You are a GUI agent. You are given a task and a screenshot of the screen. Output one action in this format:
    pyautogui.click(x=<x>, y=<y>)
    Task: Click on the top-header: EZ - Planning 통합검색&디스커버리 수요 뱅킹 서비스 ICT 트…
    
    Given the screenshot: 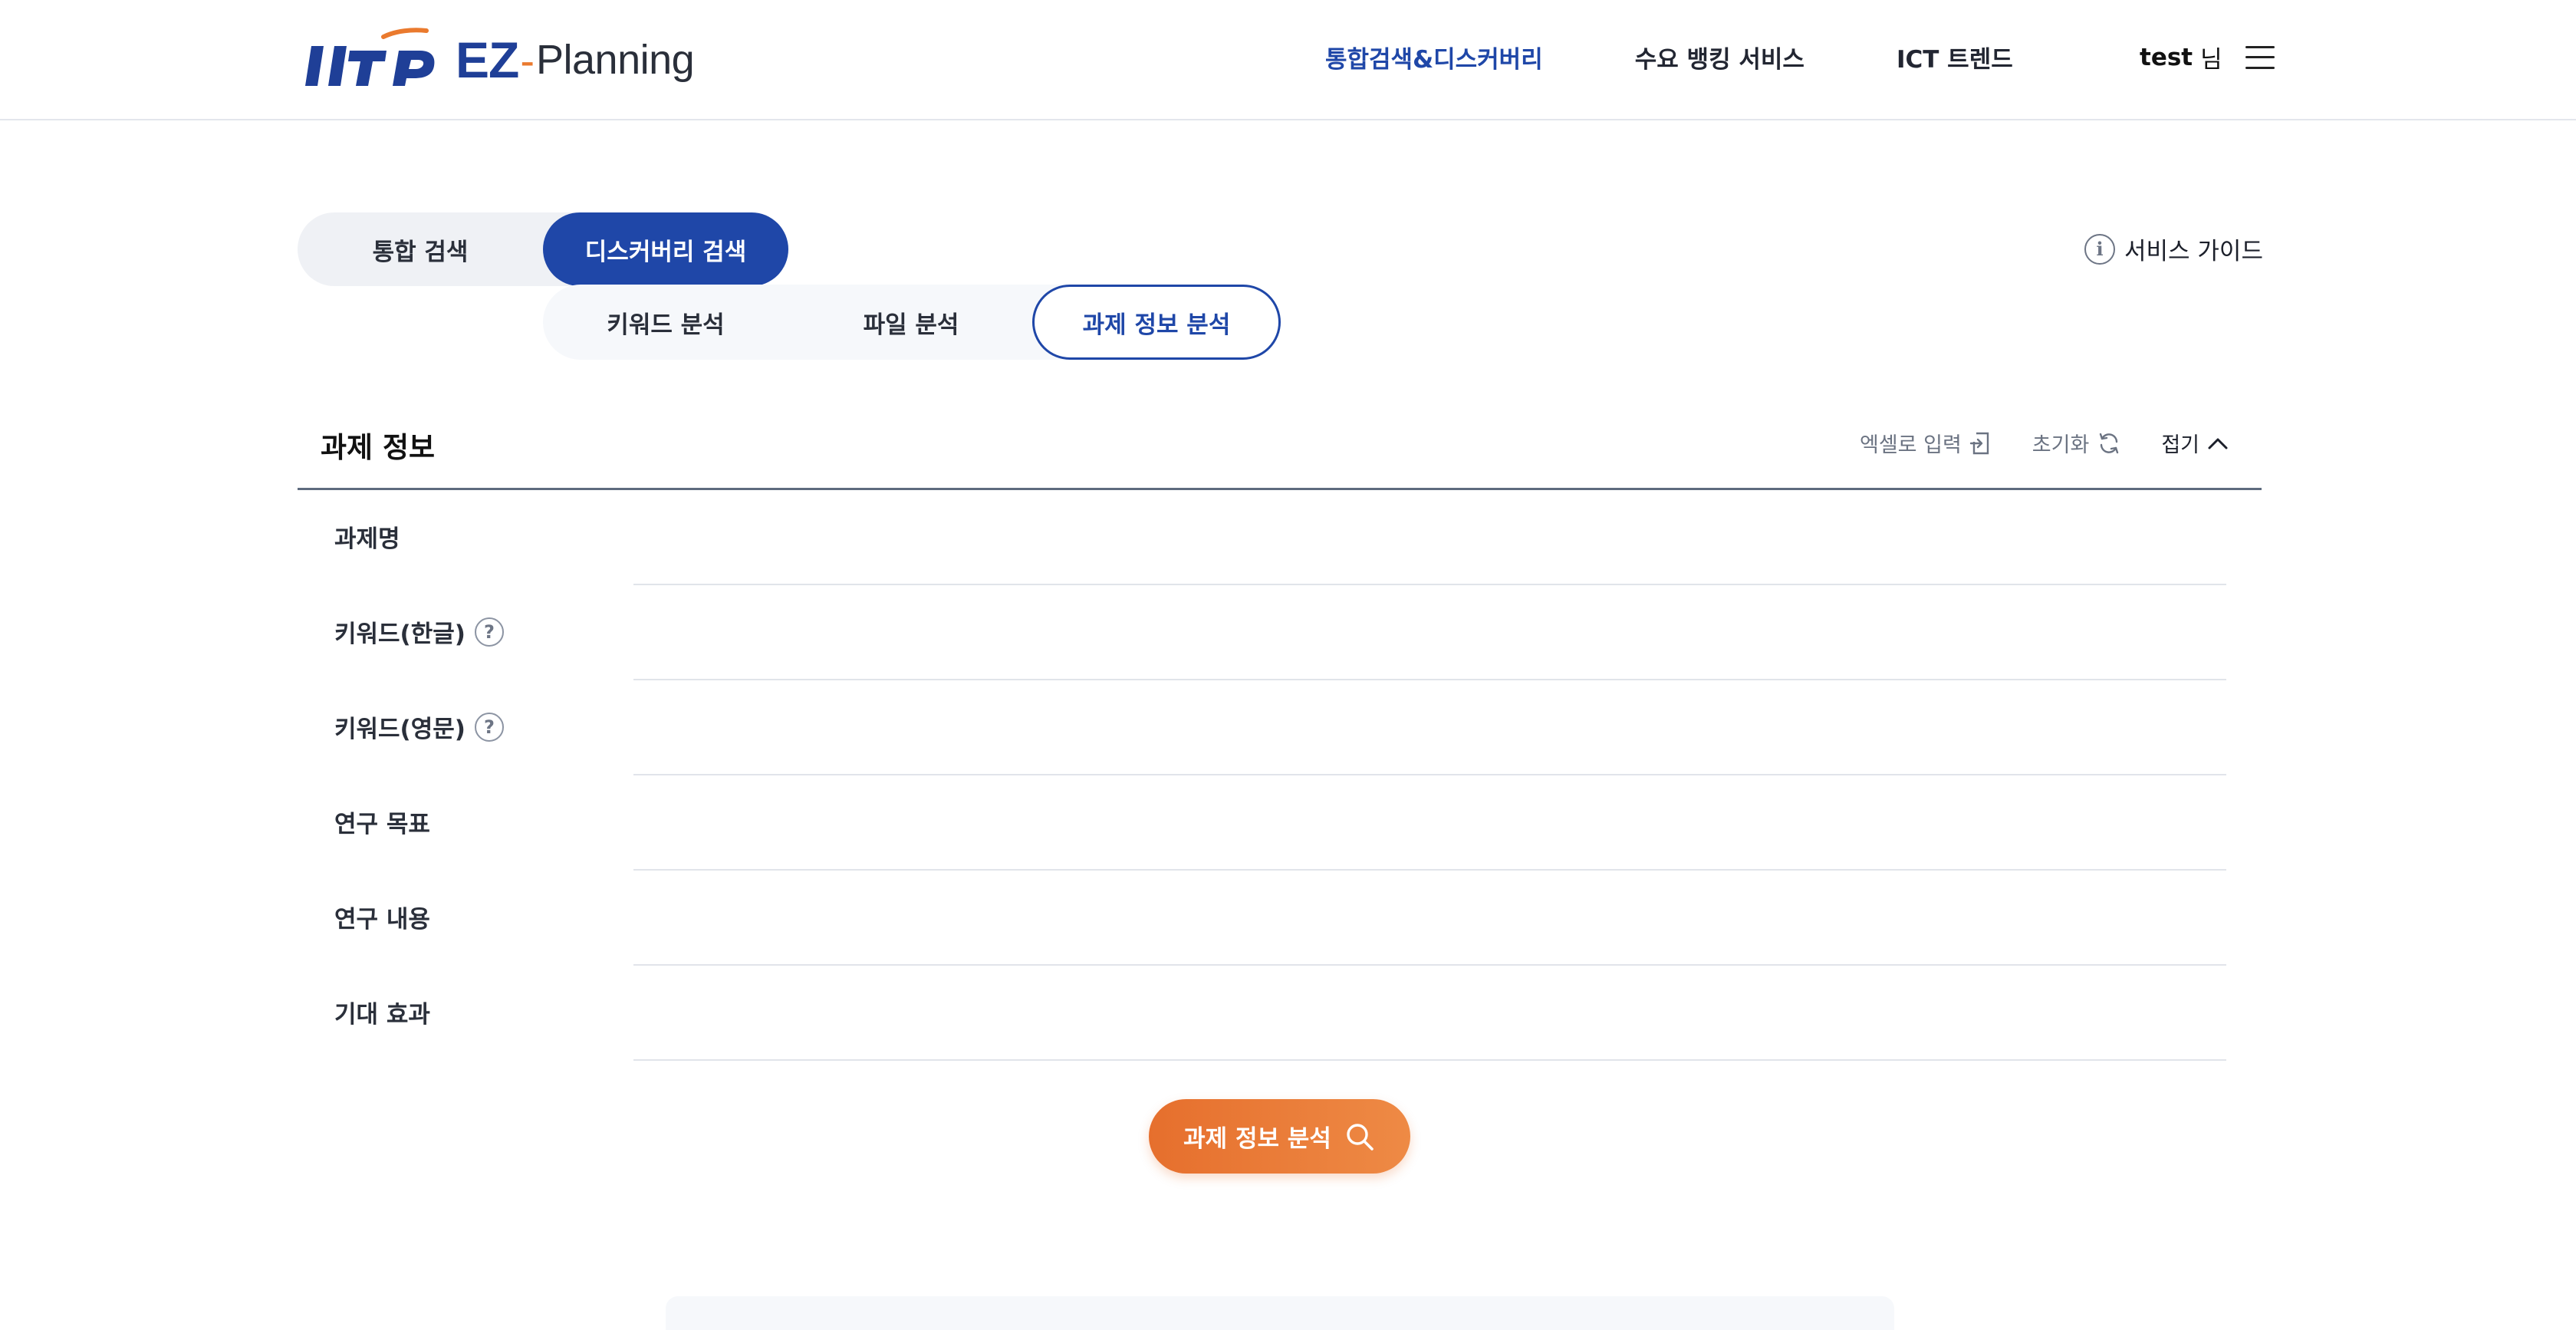 What is the action you would take?
    pyautogui.click(x=1288, y=60)
    